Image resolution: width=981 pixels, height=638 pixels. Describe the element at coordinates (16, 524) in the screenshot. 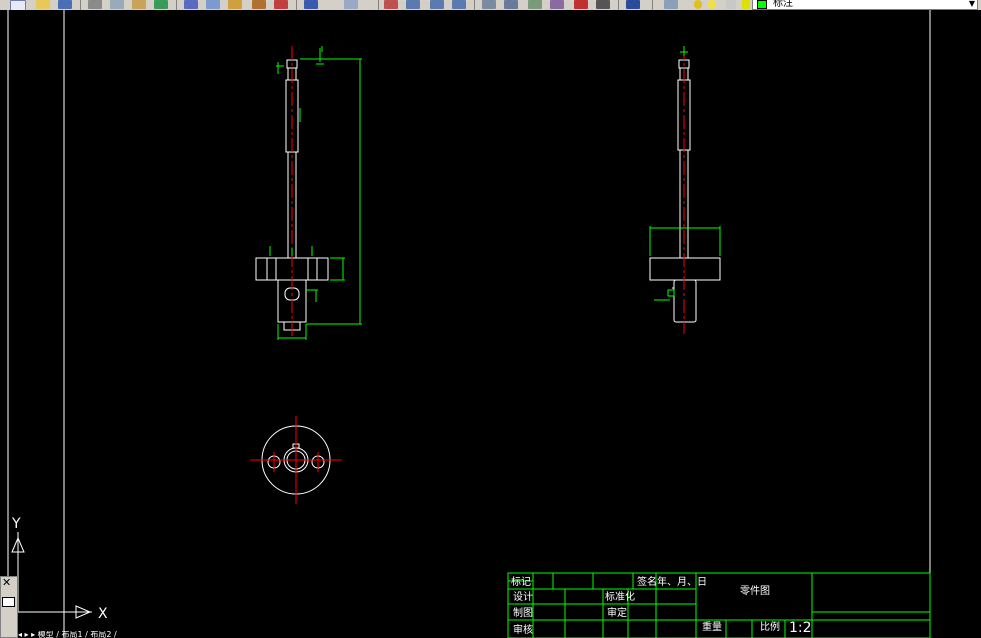

I see `ucs-y-label: Y` at that location.